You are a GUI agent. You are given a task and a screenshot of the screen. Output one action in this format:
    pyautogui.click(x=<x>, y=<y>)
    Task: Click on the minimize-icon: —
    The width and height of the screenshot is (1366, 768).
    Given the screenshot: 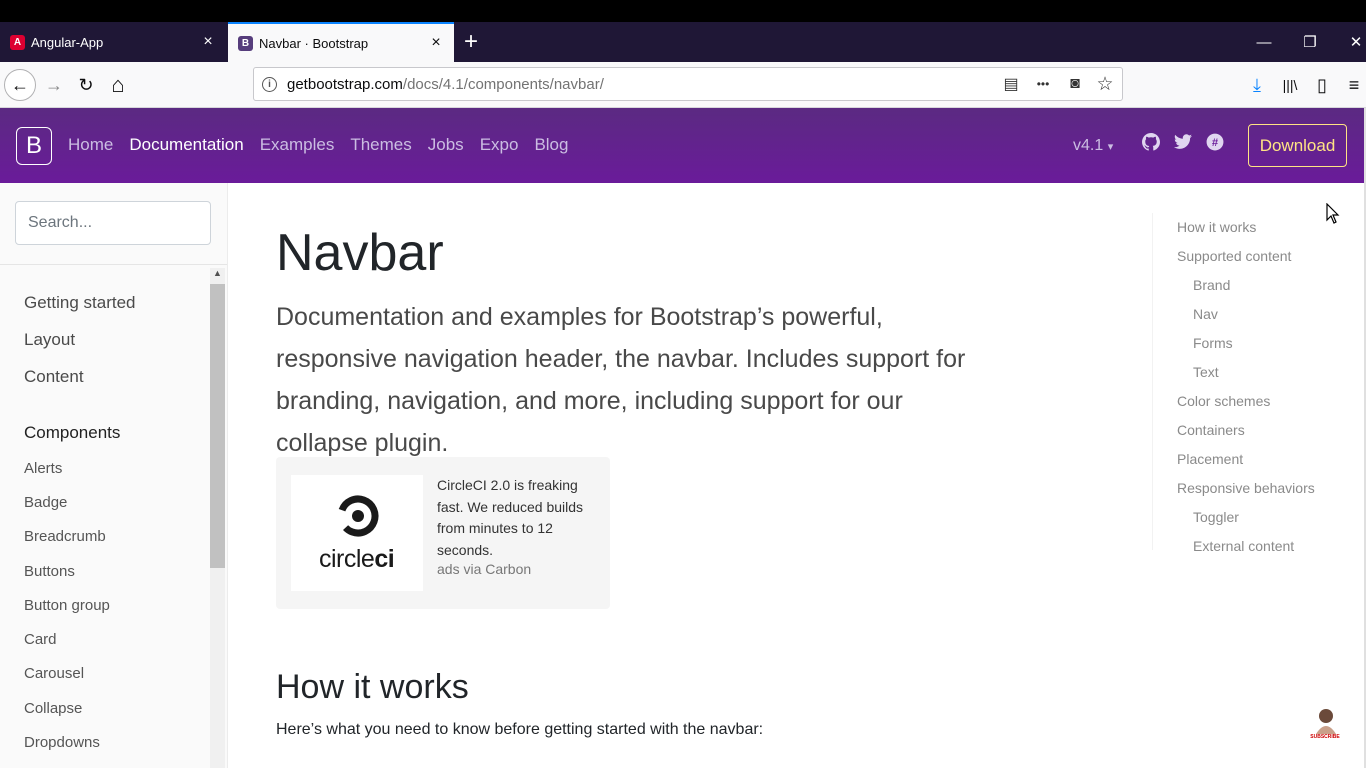 What is the action you would take?
    pyautogui.click(x=1264, y=42)
    